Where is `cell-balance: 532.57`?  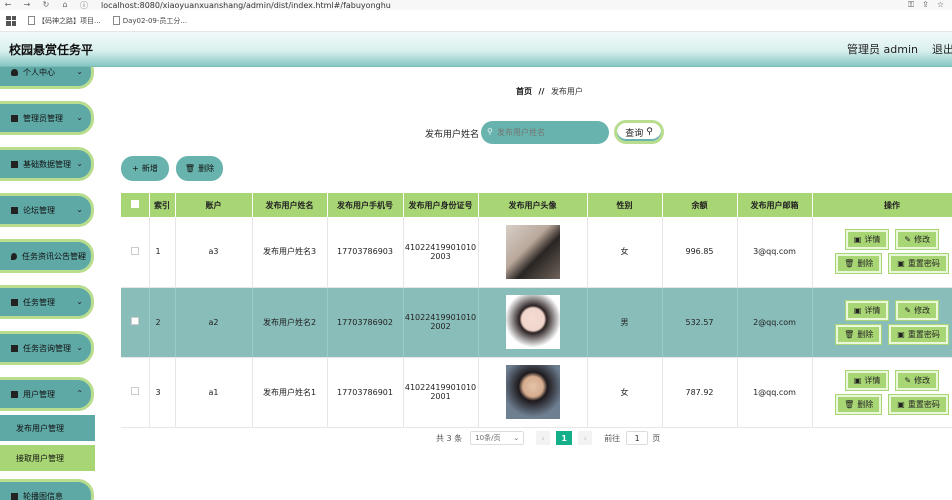 cell-balance: 532.57 is located at coordinates (700, 322).